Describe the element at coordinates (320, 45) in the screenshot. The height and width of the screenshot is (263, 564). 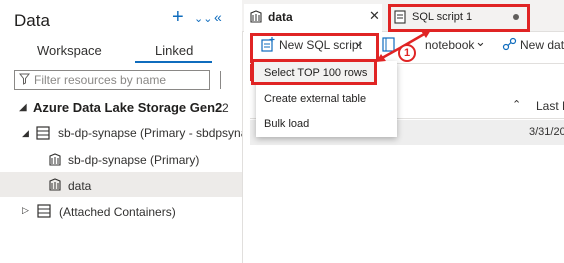
I see `new-sql-script-button: New SQL script` at that location.